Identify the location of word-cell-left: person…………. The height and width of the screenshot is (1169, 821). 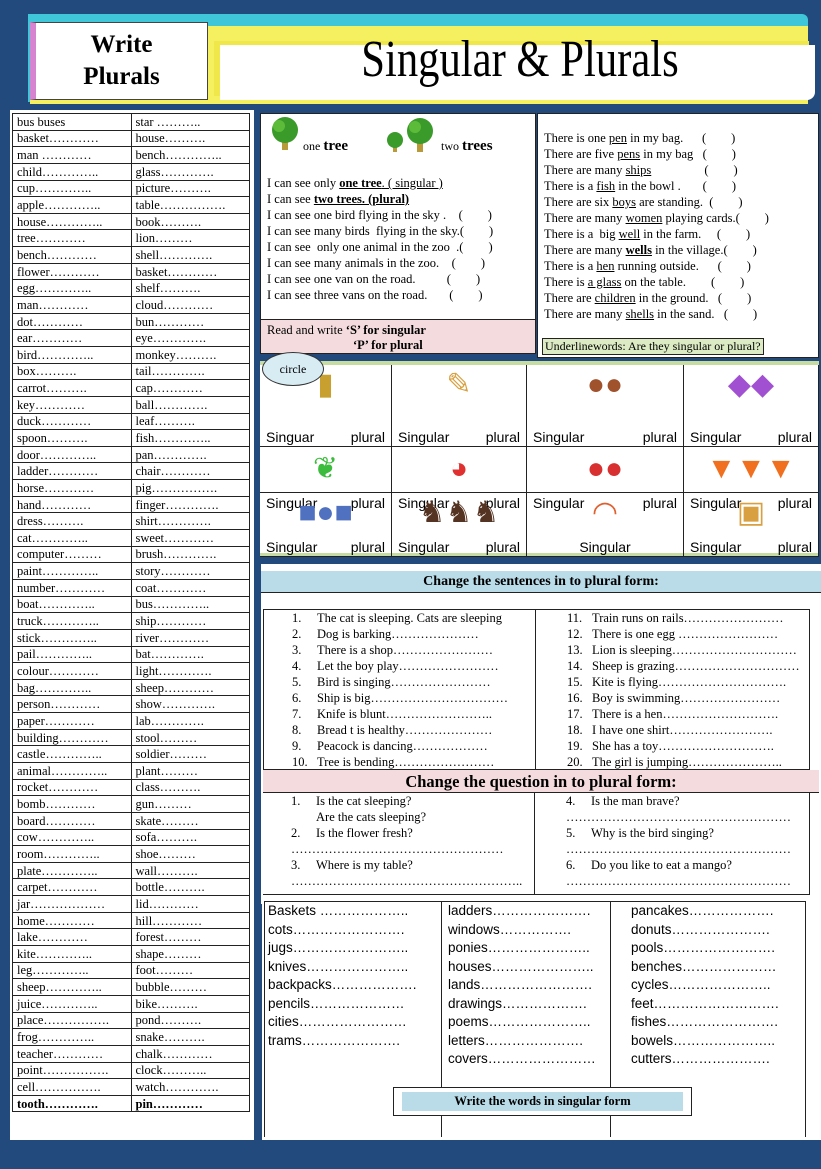
(72, 704).